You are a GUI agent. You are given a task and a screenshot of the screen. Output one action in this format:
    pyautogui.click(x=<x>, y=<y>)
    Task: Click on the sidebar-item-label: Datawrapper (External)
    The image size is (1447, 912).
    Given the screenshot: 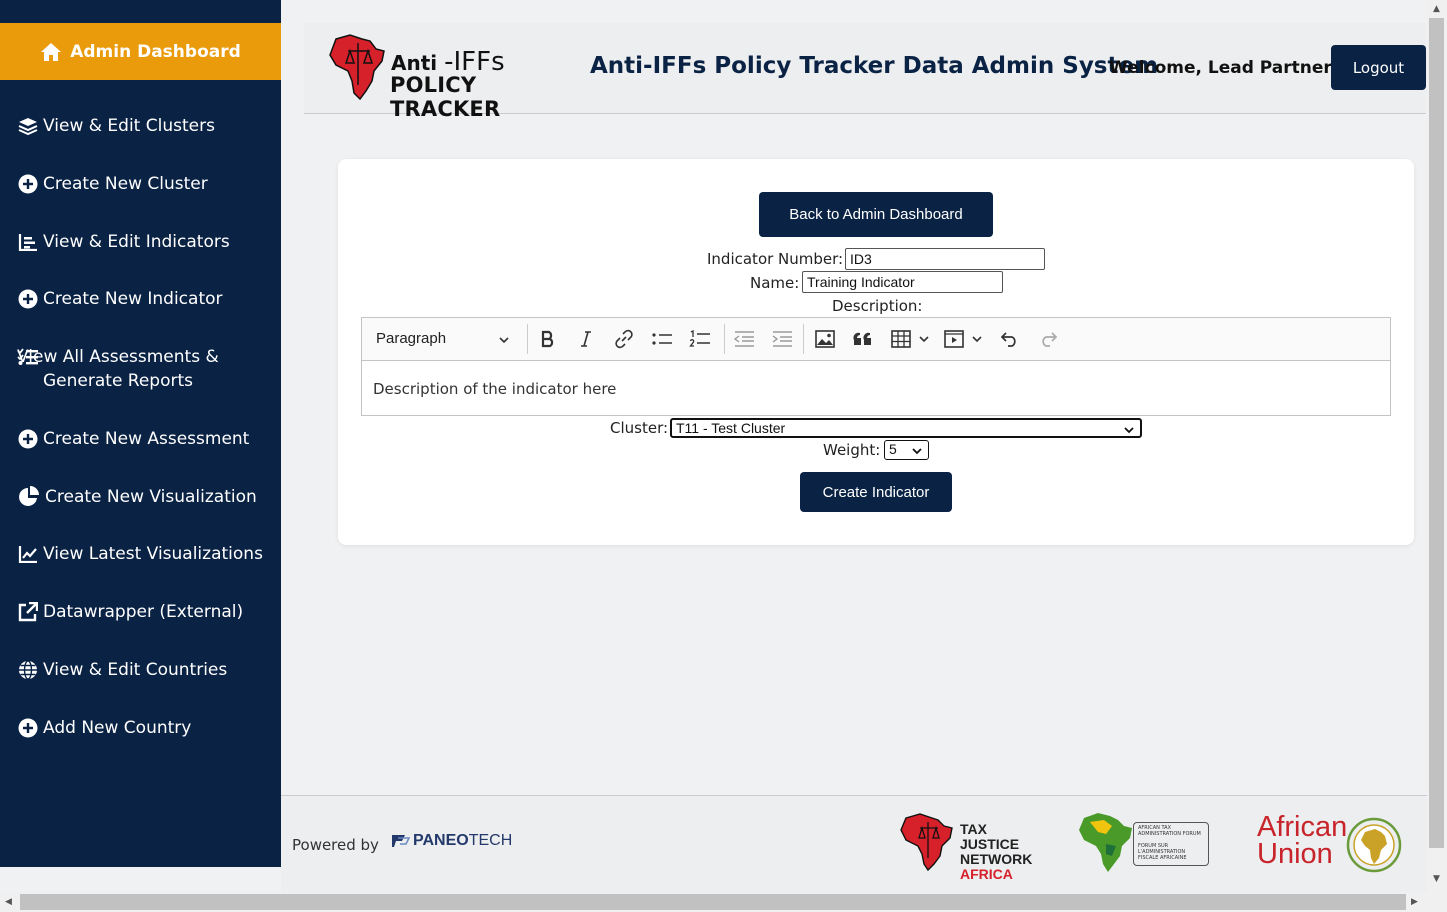 What is the action you would take?
    pyautogui.click(x=143, y=612)
    